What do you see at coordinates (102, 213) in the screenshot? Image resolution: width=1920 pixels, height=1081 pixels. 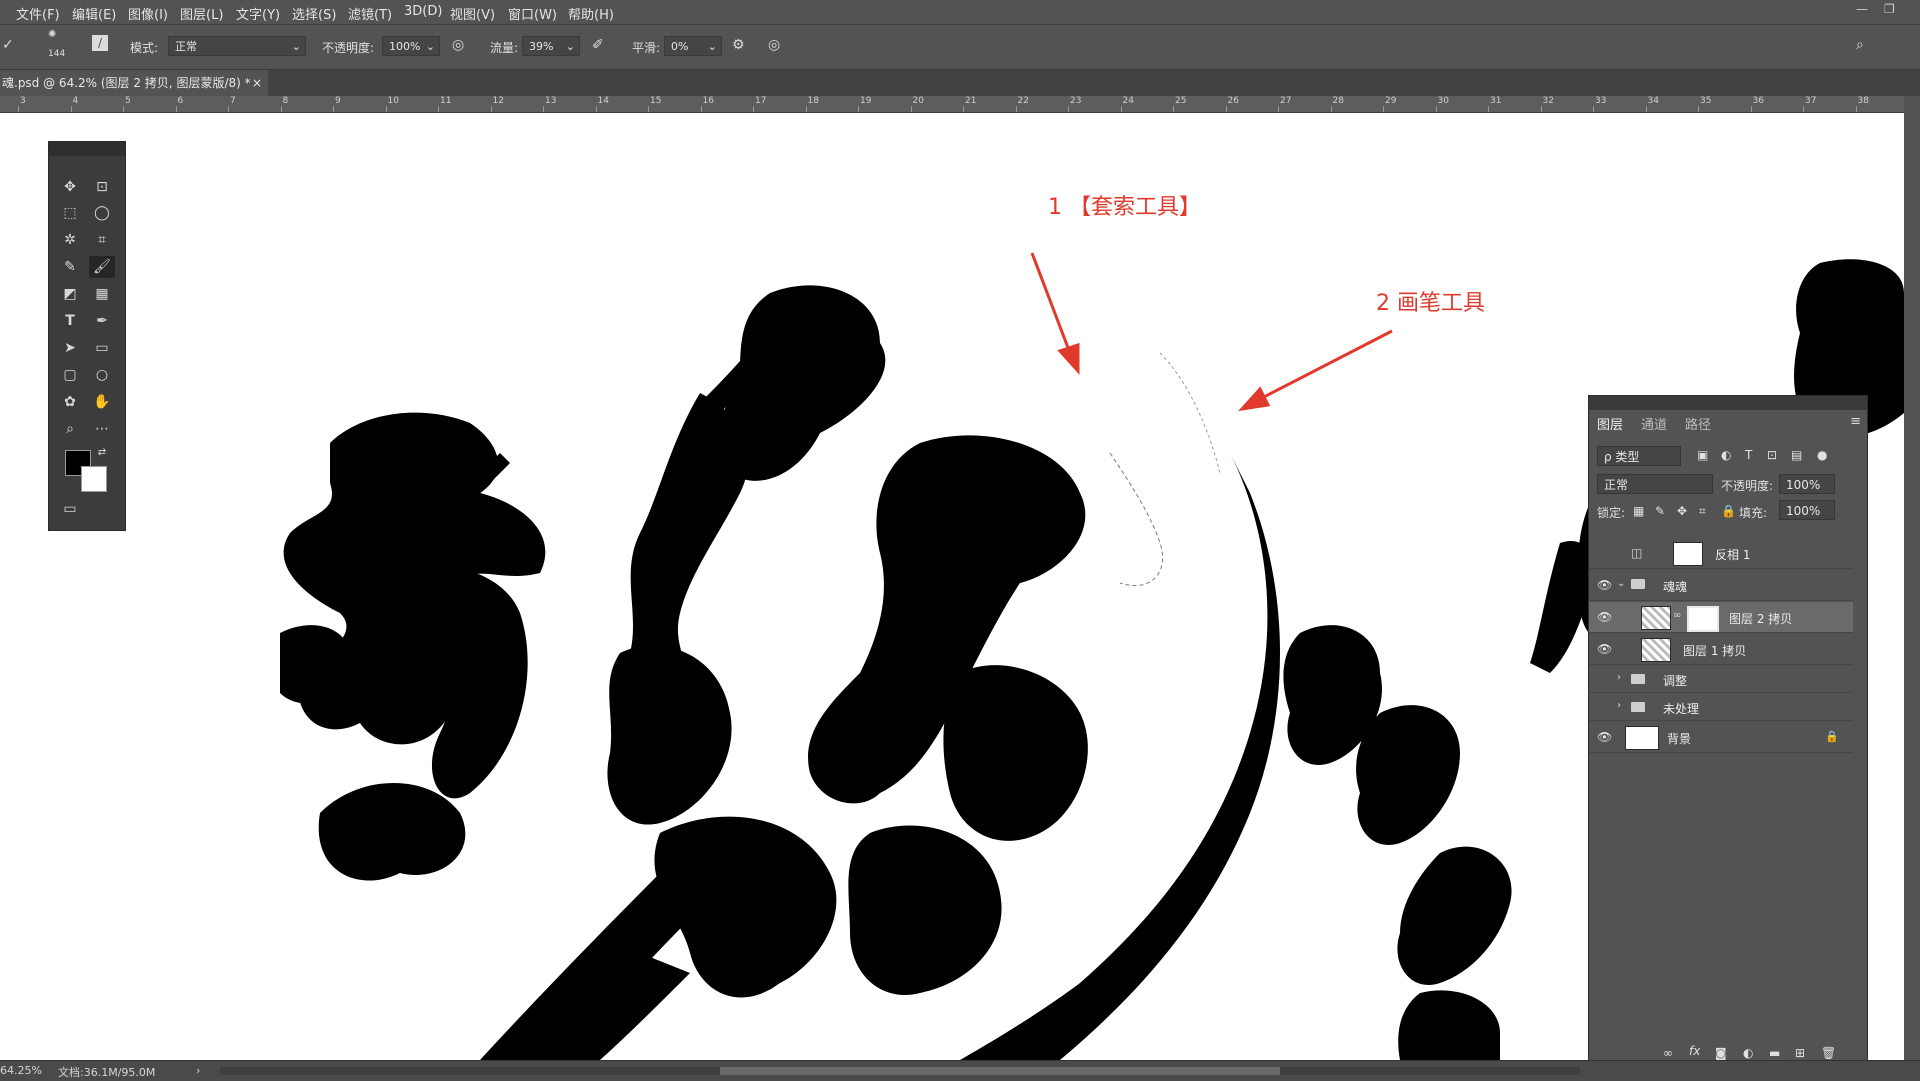 I see `lasso-tool-icon: ◯` at bounding box center [102, 213].